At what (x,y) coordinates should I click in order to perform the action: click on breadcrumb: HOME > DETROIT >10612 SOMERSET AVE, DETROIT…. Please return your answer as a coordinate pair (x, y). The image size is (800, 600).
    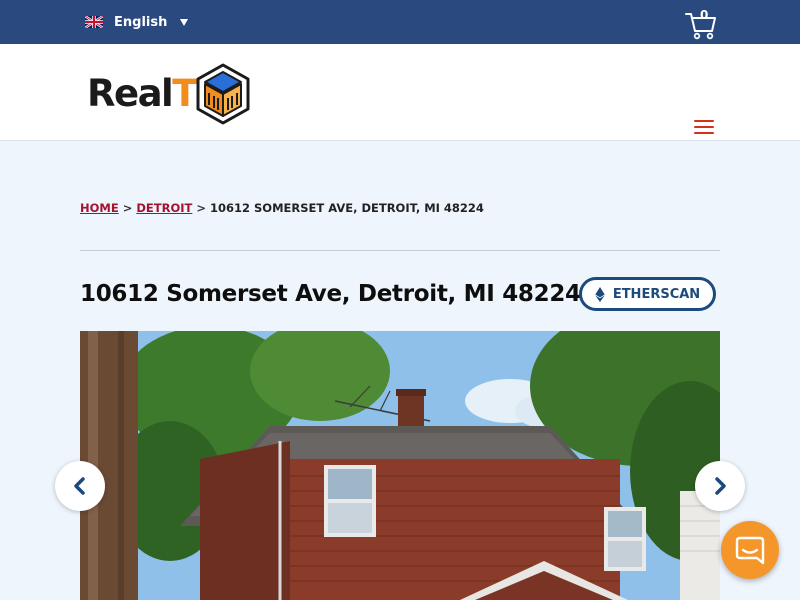
    Looking at the image, I should click on (282, 208).